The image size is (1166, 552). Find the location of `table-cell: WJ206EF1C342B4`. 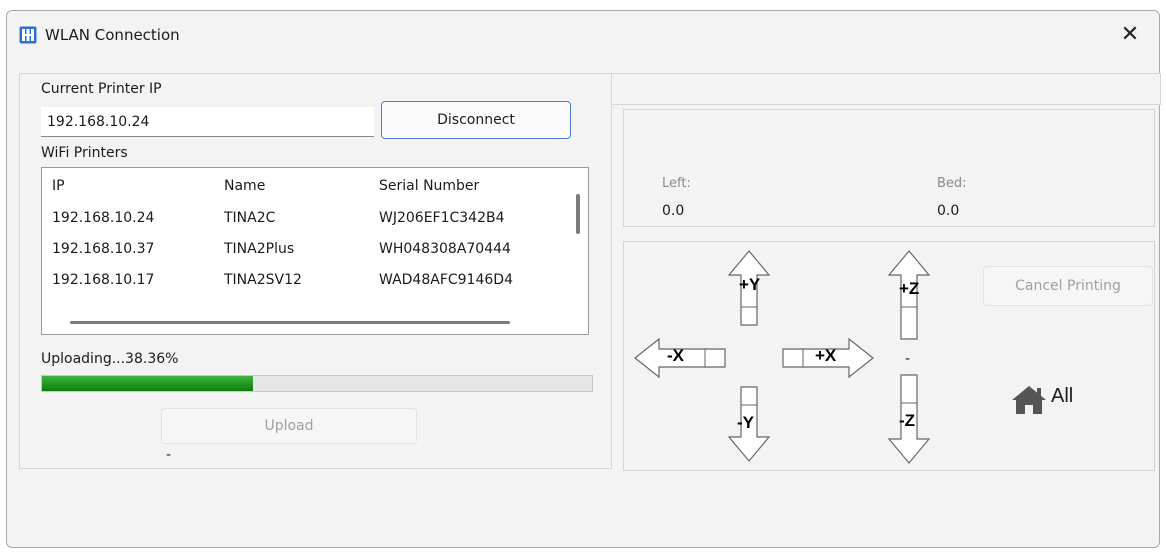

table-cell: WJ206EF1C342B4 is located at coordinates (442, 218).